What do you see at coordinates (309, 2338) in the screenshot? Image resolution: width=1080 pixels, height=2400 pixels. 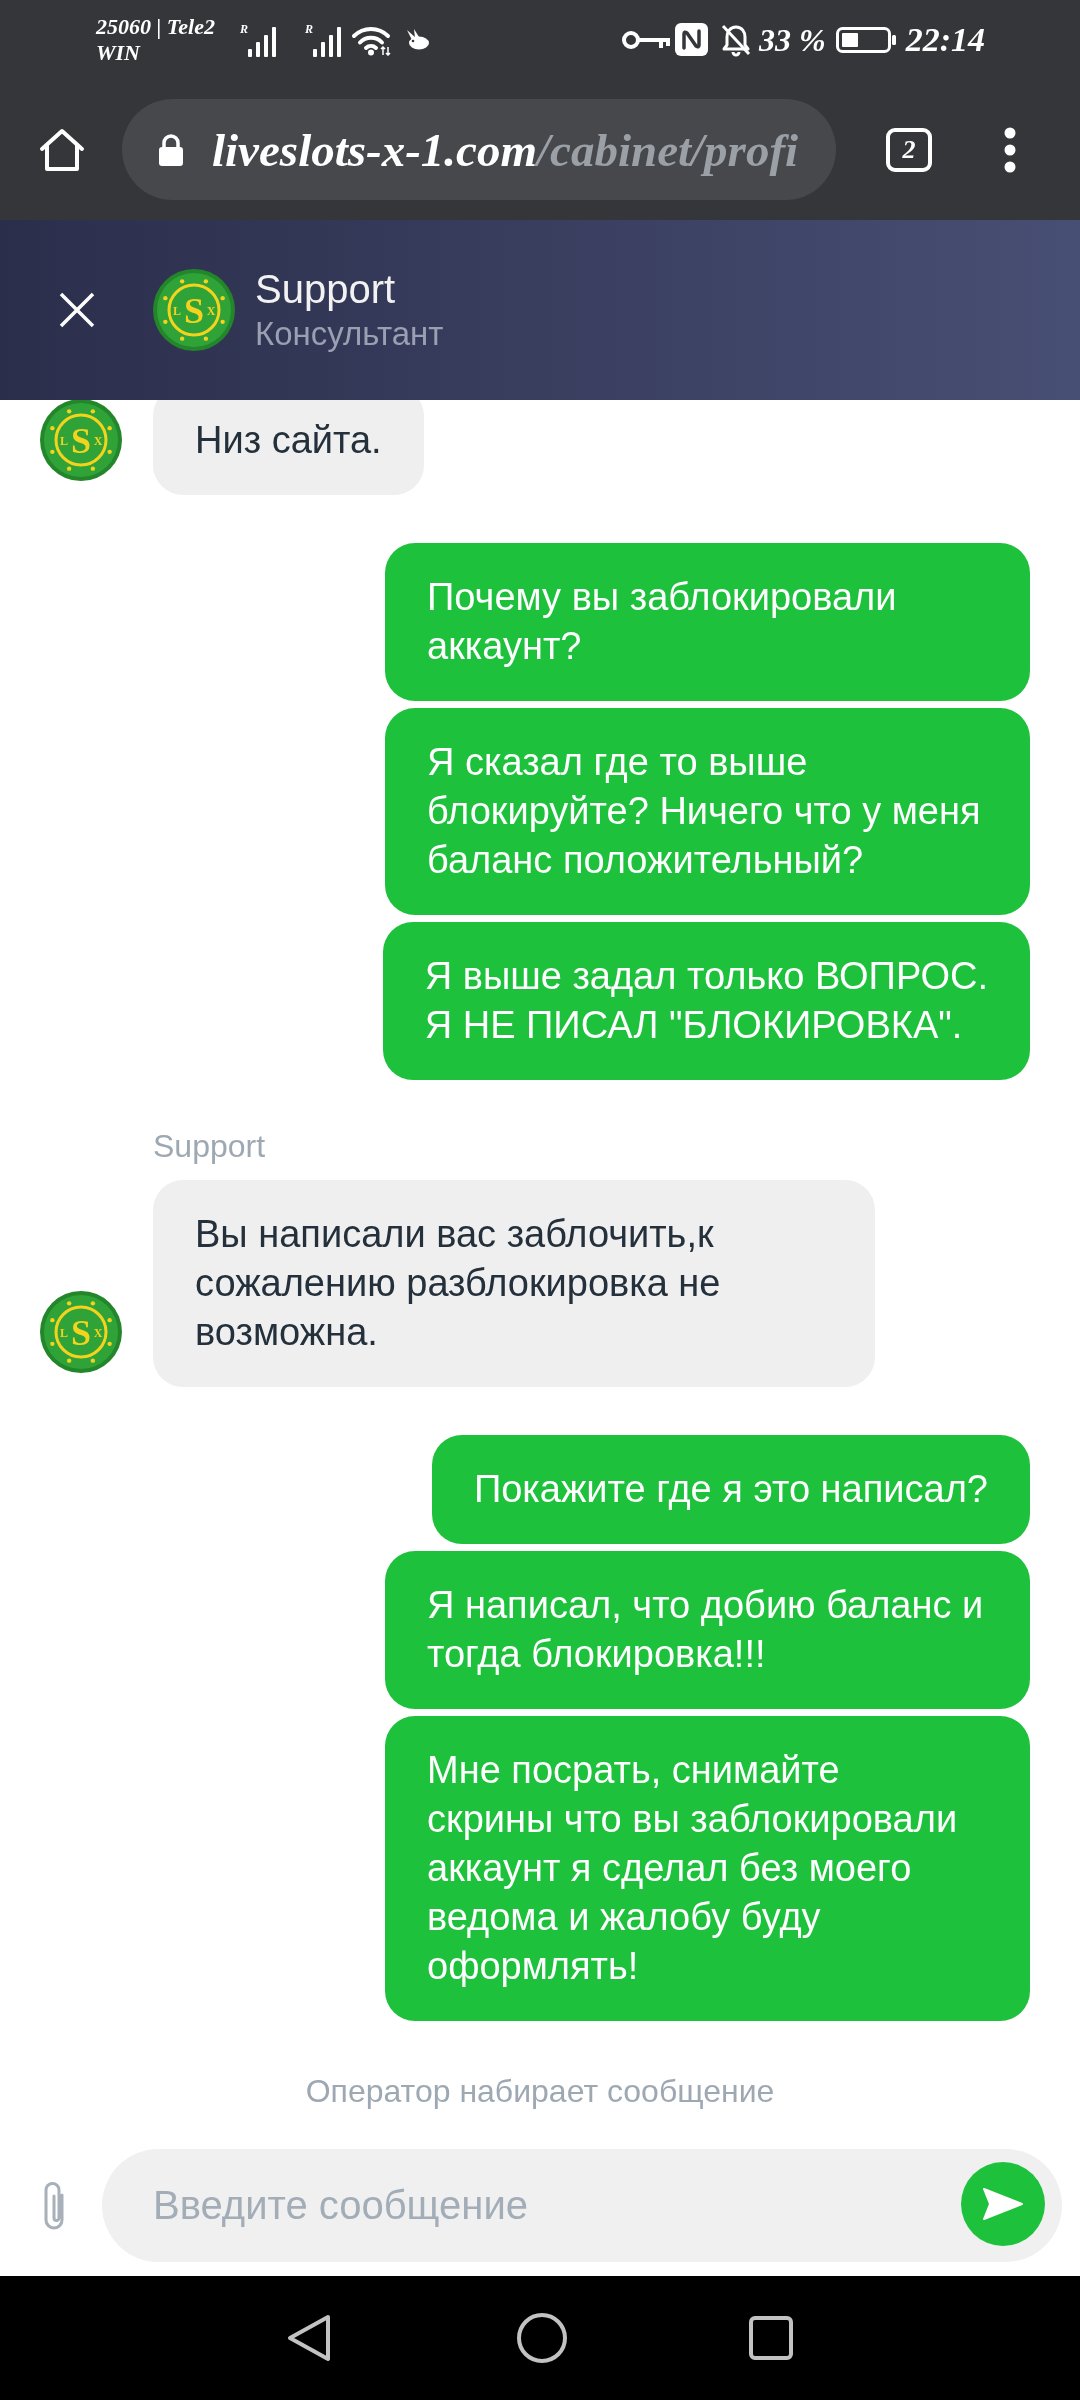 I see `back-icon` at bounding box center [309, 2338].